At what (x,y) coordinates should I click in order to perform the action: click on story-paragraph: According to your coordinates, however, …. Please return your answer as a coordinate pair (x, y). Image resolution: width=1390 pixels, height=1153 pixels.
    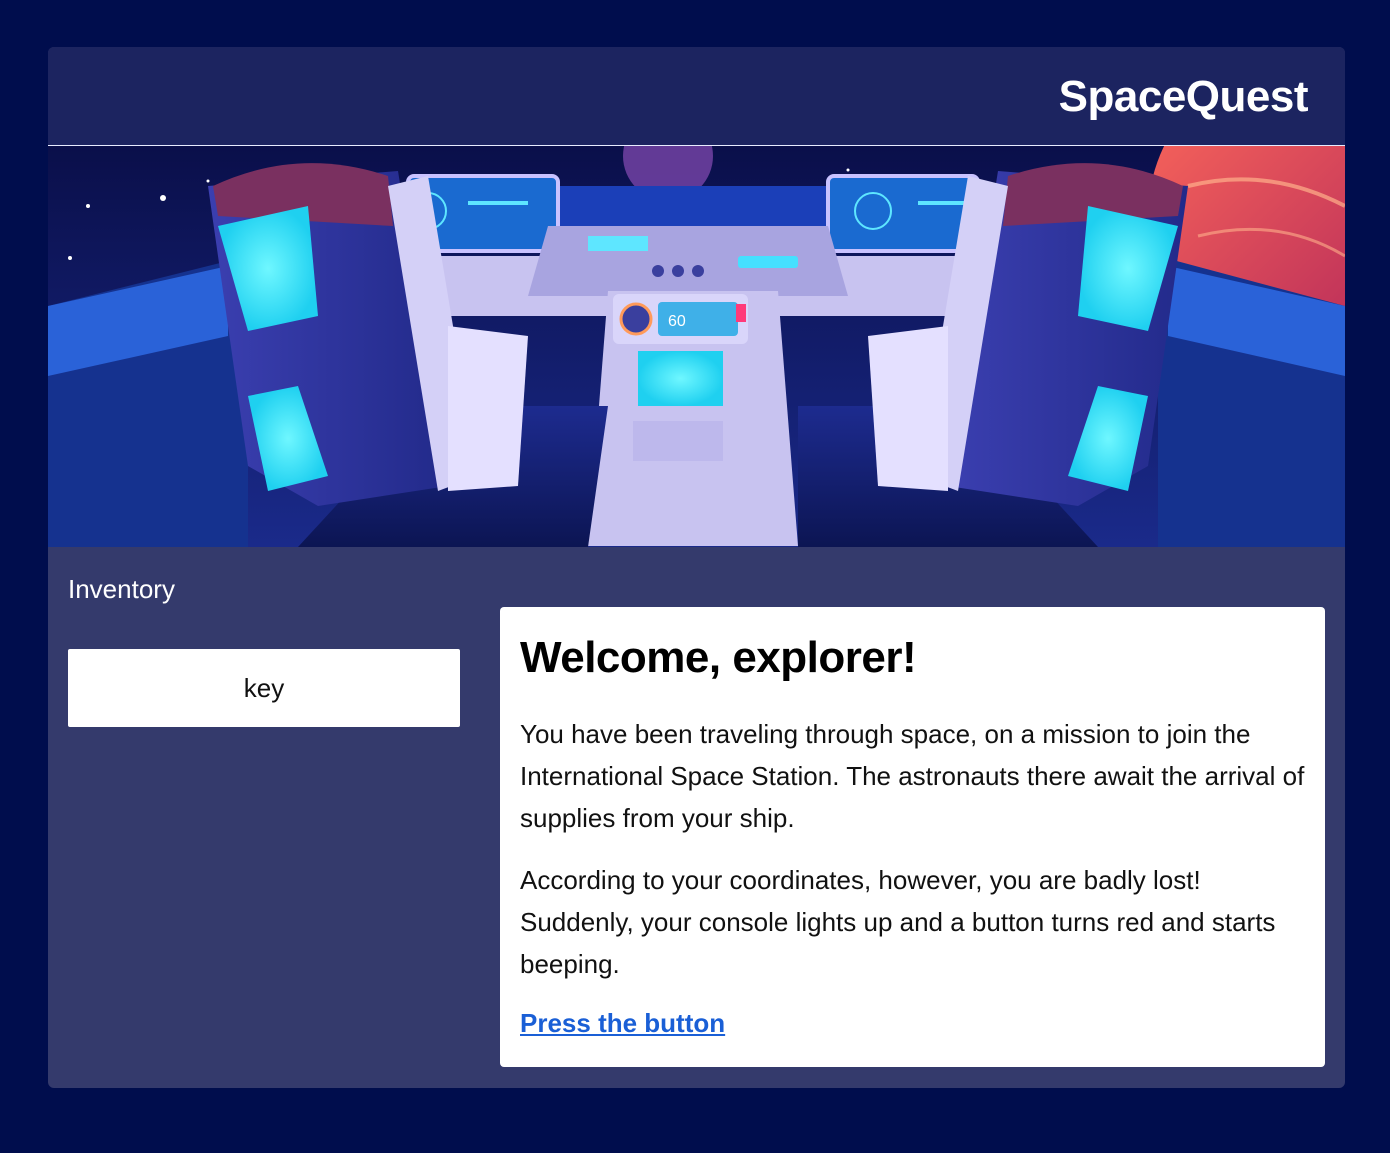
    Looking at the image, I should click on (898, 922).